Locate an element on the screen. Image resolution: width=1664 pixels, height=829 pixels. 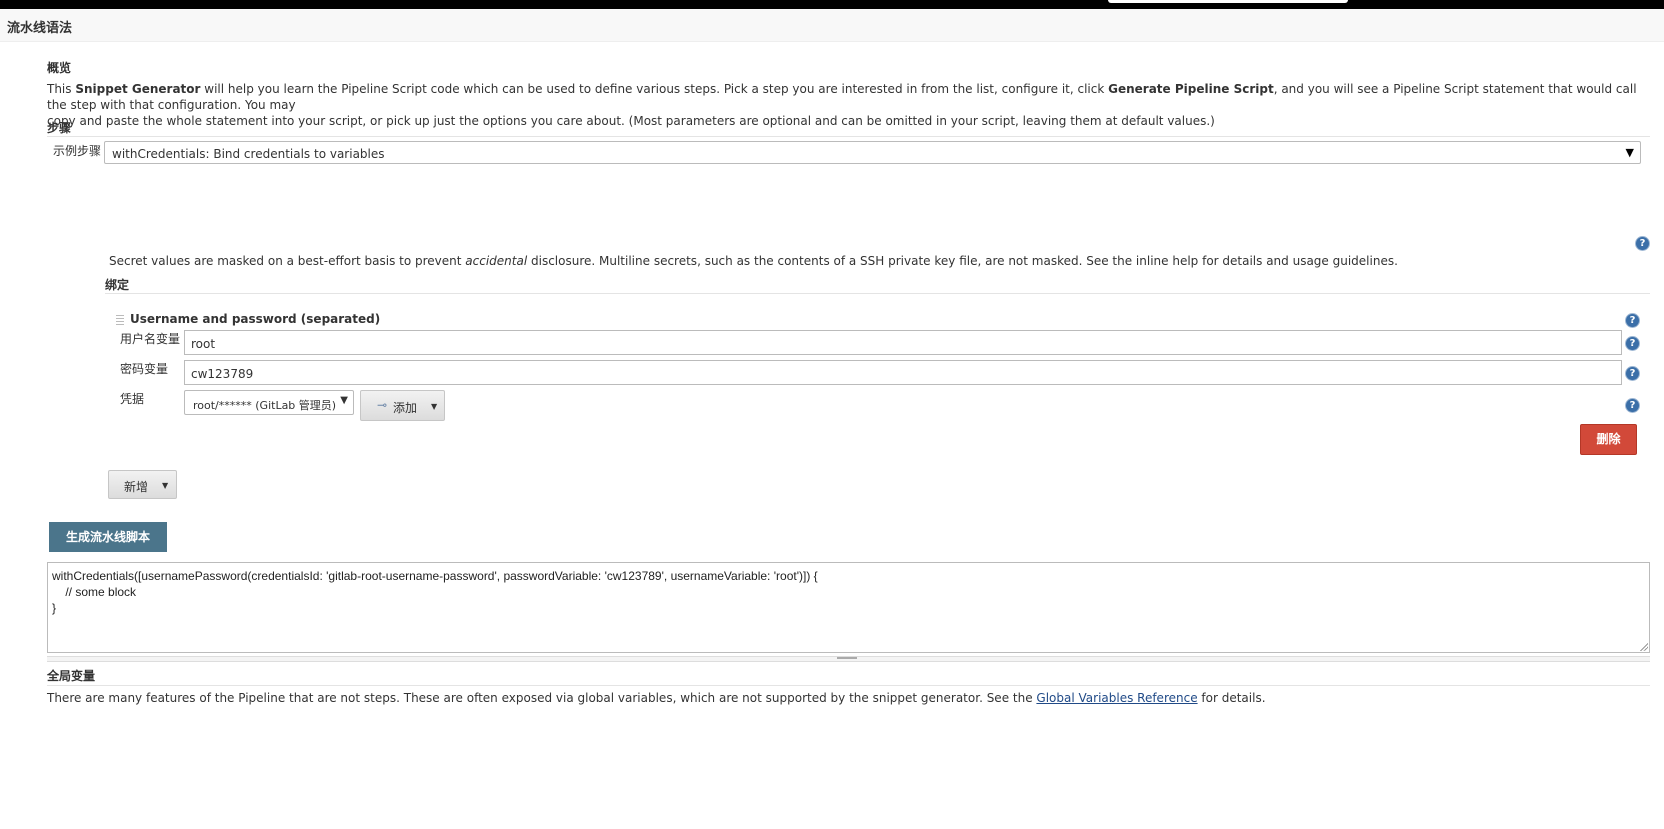
drag-handle-icon is located at coordinates (120, 319).